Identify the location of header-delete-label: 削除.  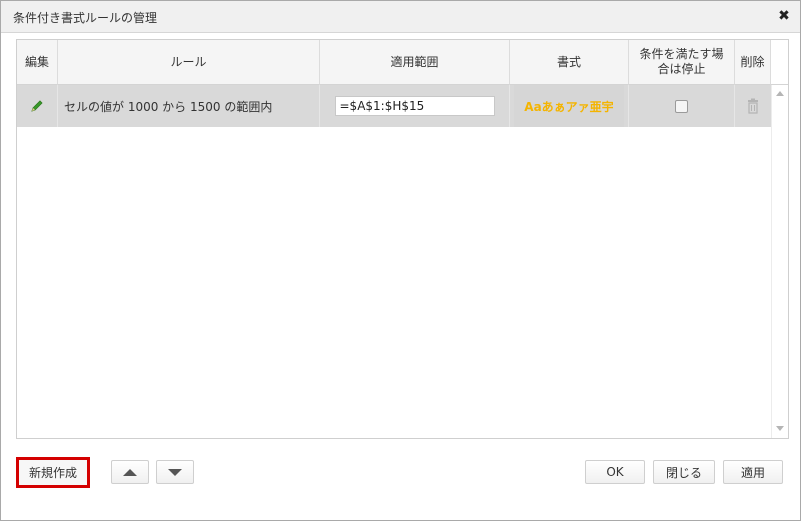
(752, 61).